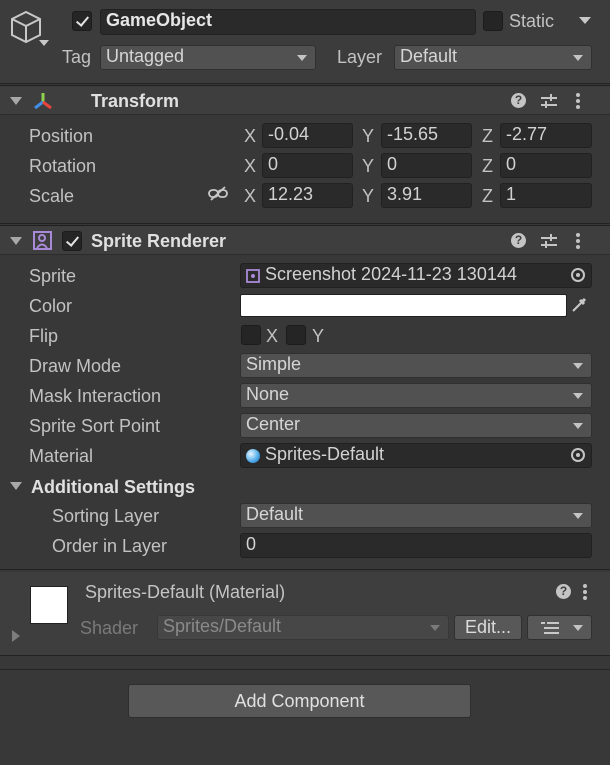  Describe the element at coordinates (275, 514) in the screenshot. I see `sorting-layer-value: Default` at that location.